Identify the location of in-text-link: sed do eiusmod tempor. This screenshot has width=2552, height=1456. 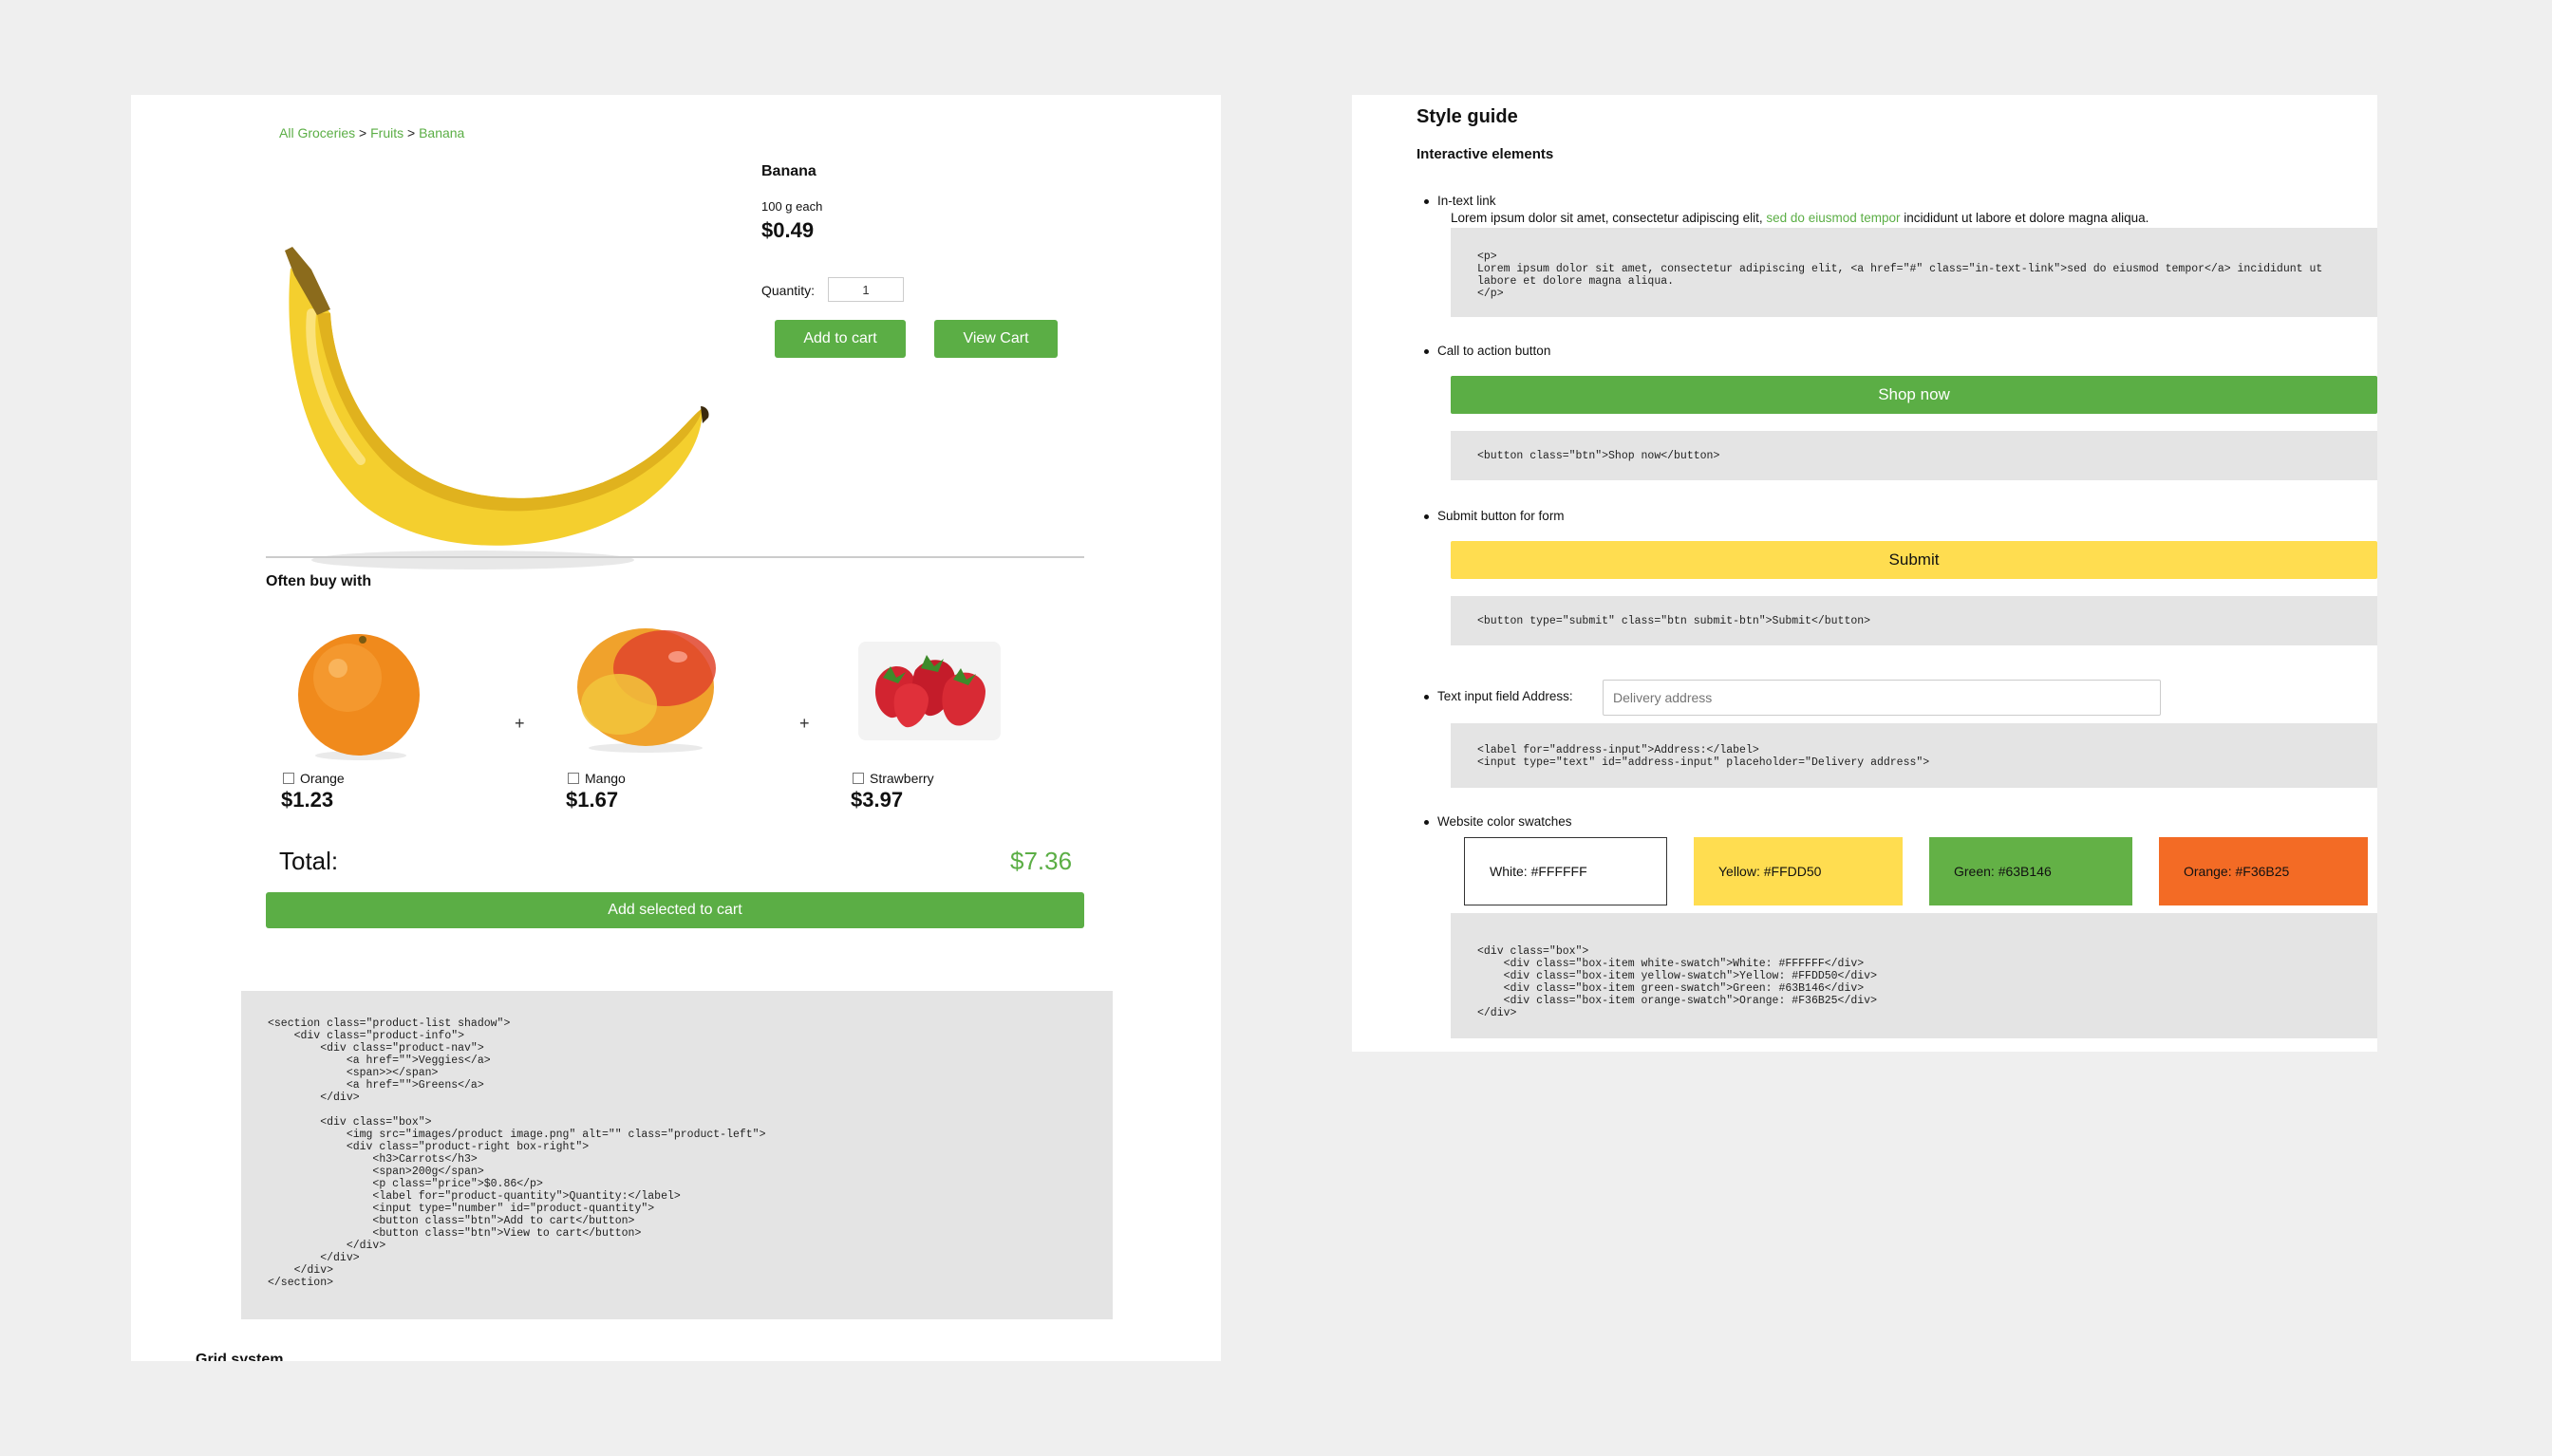
(1833, 218).